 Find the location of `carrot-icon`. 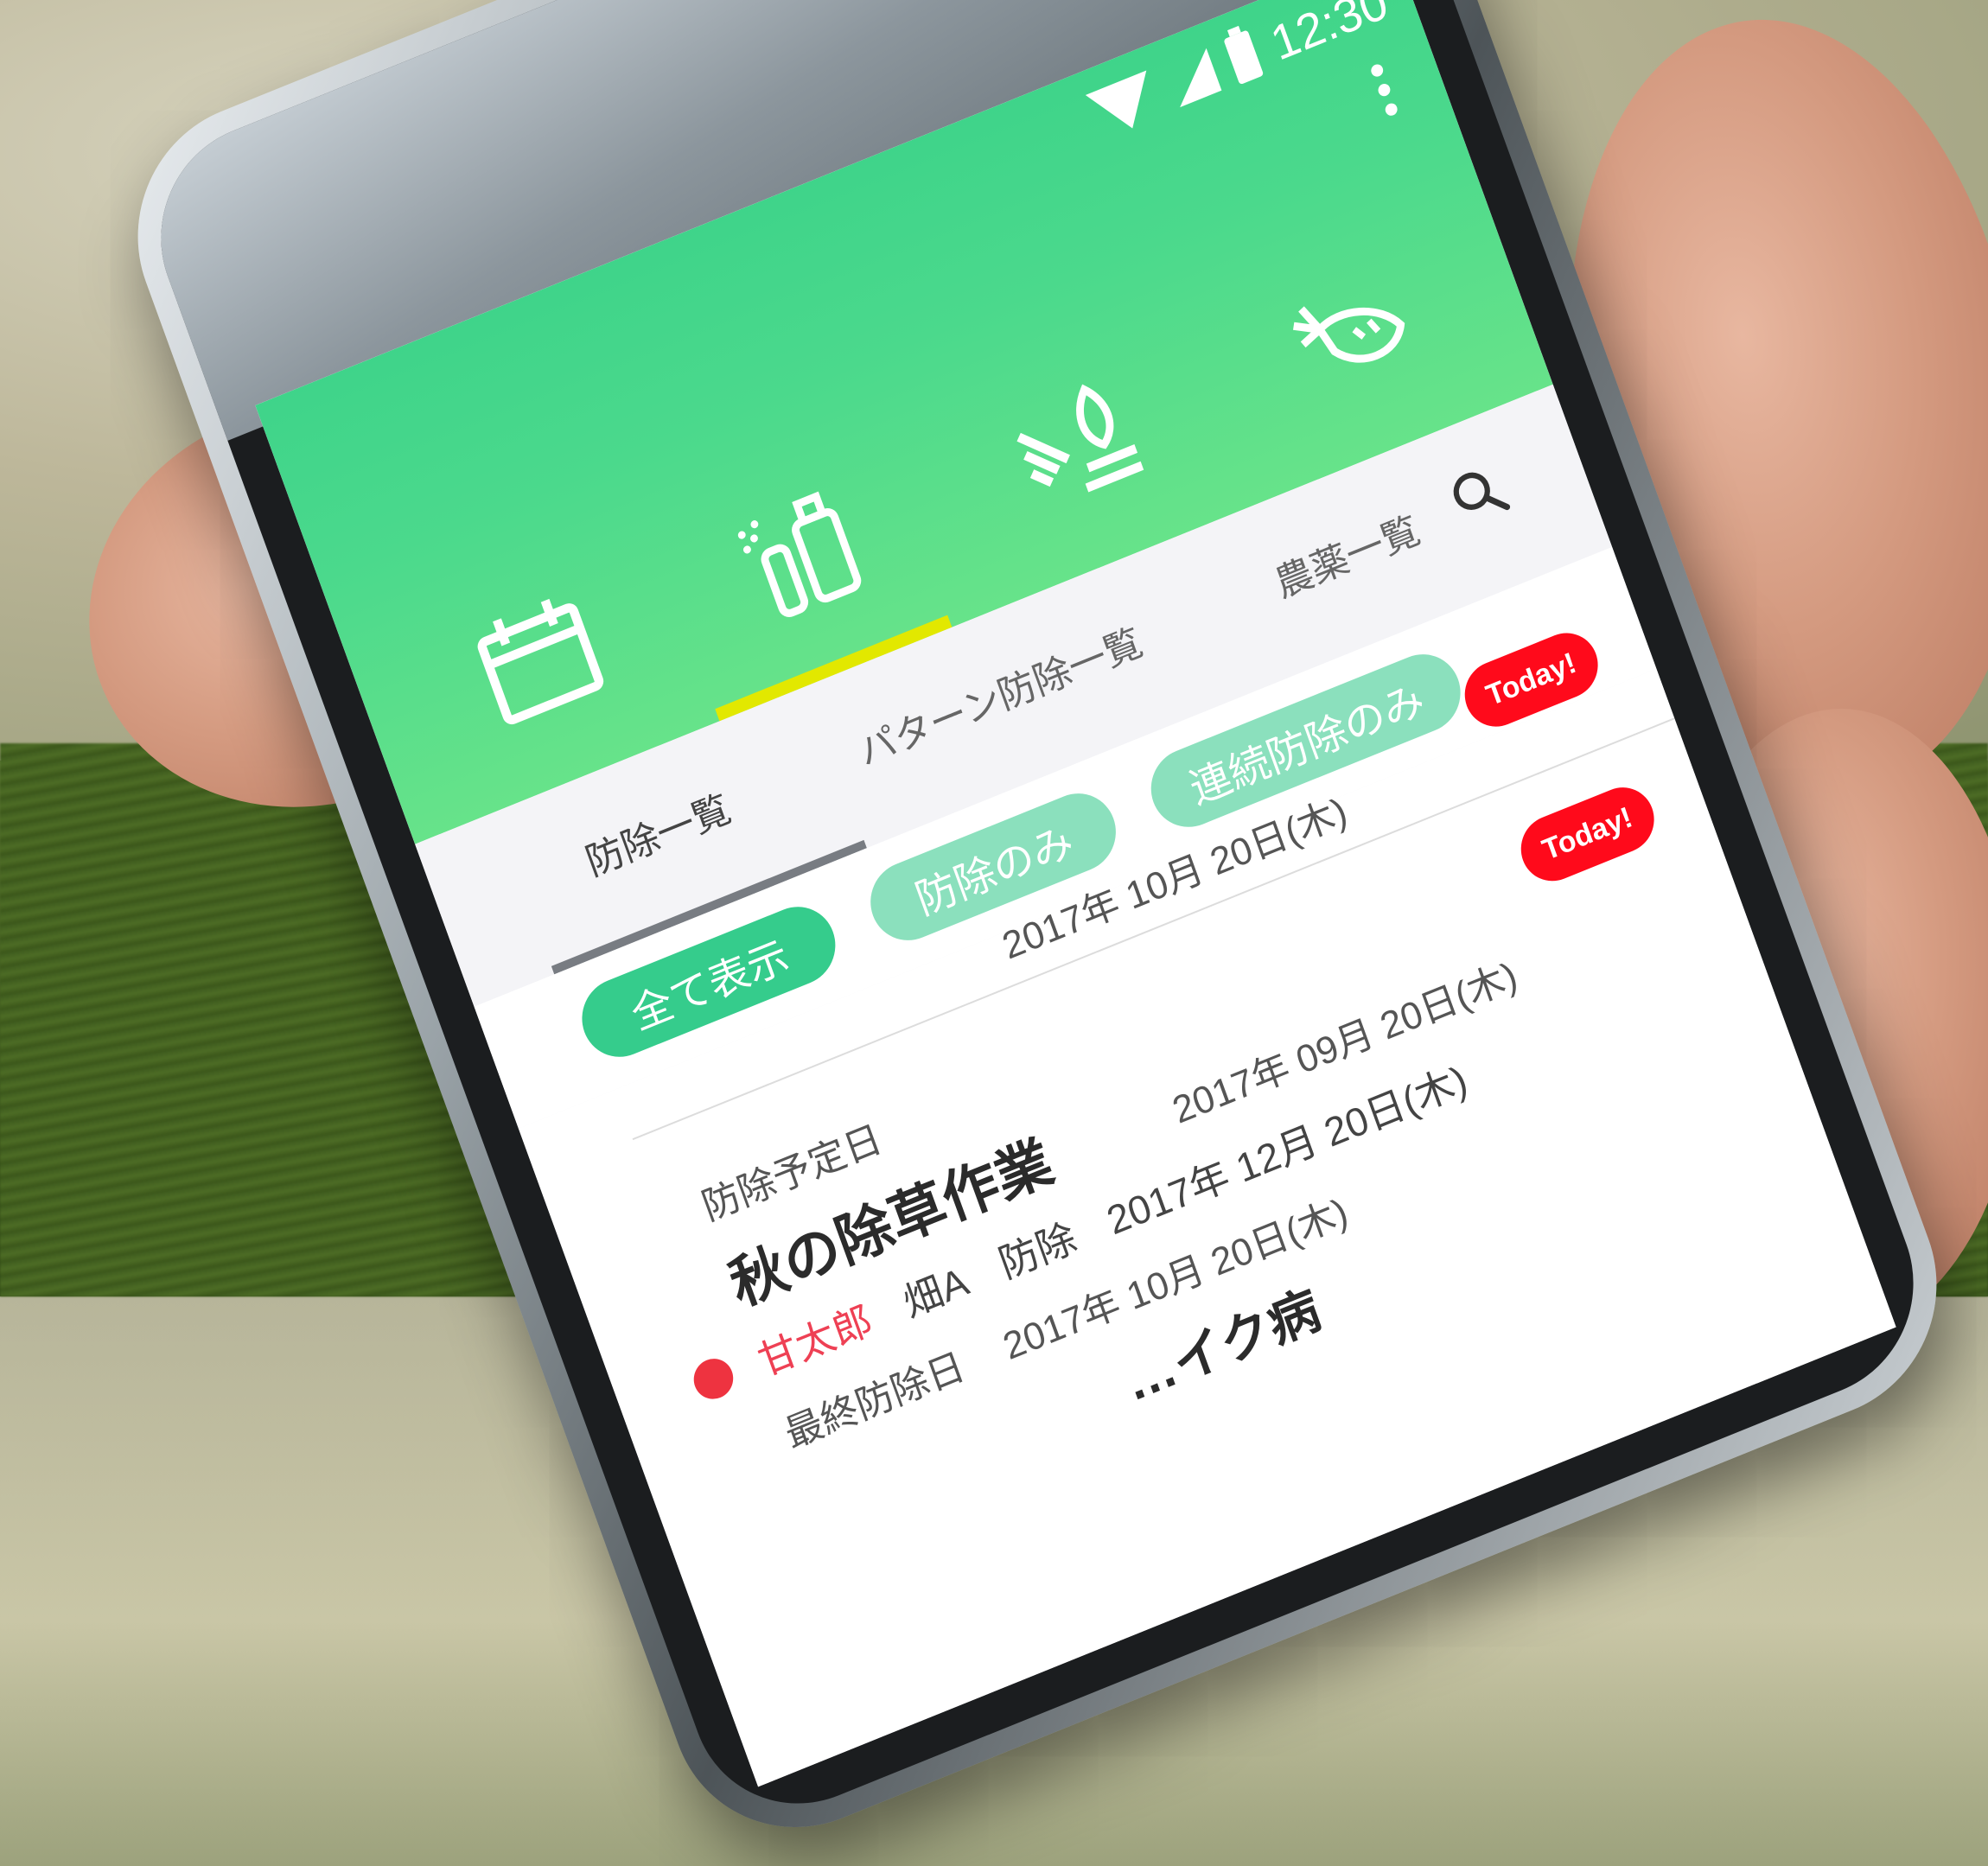

carrot-icon is located at coordinates (1348, 334).